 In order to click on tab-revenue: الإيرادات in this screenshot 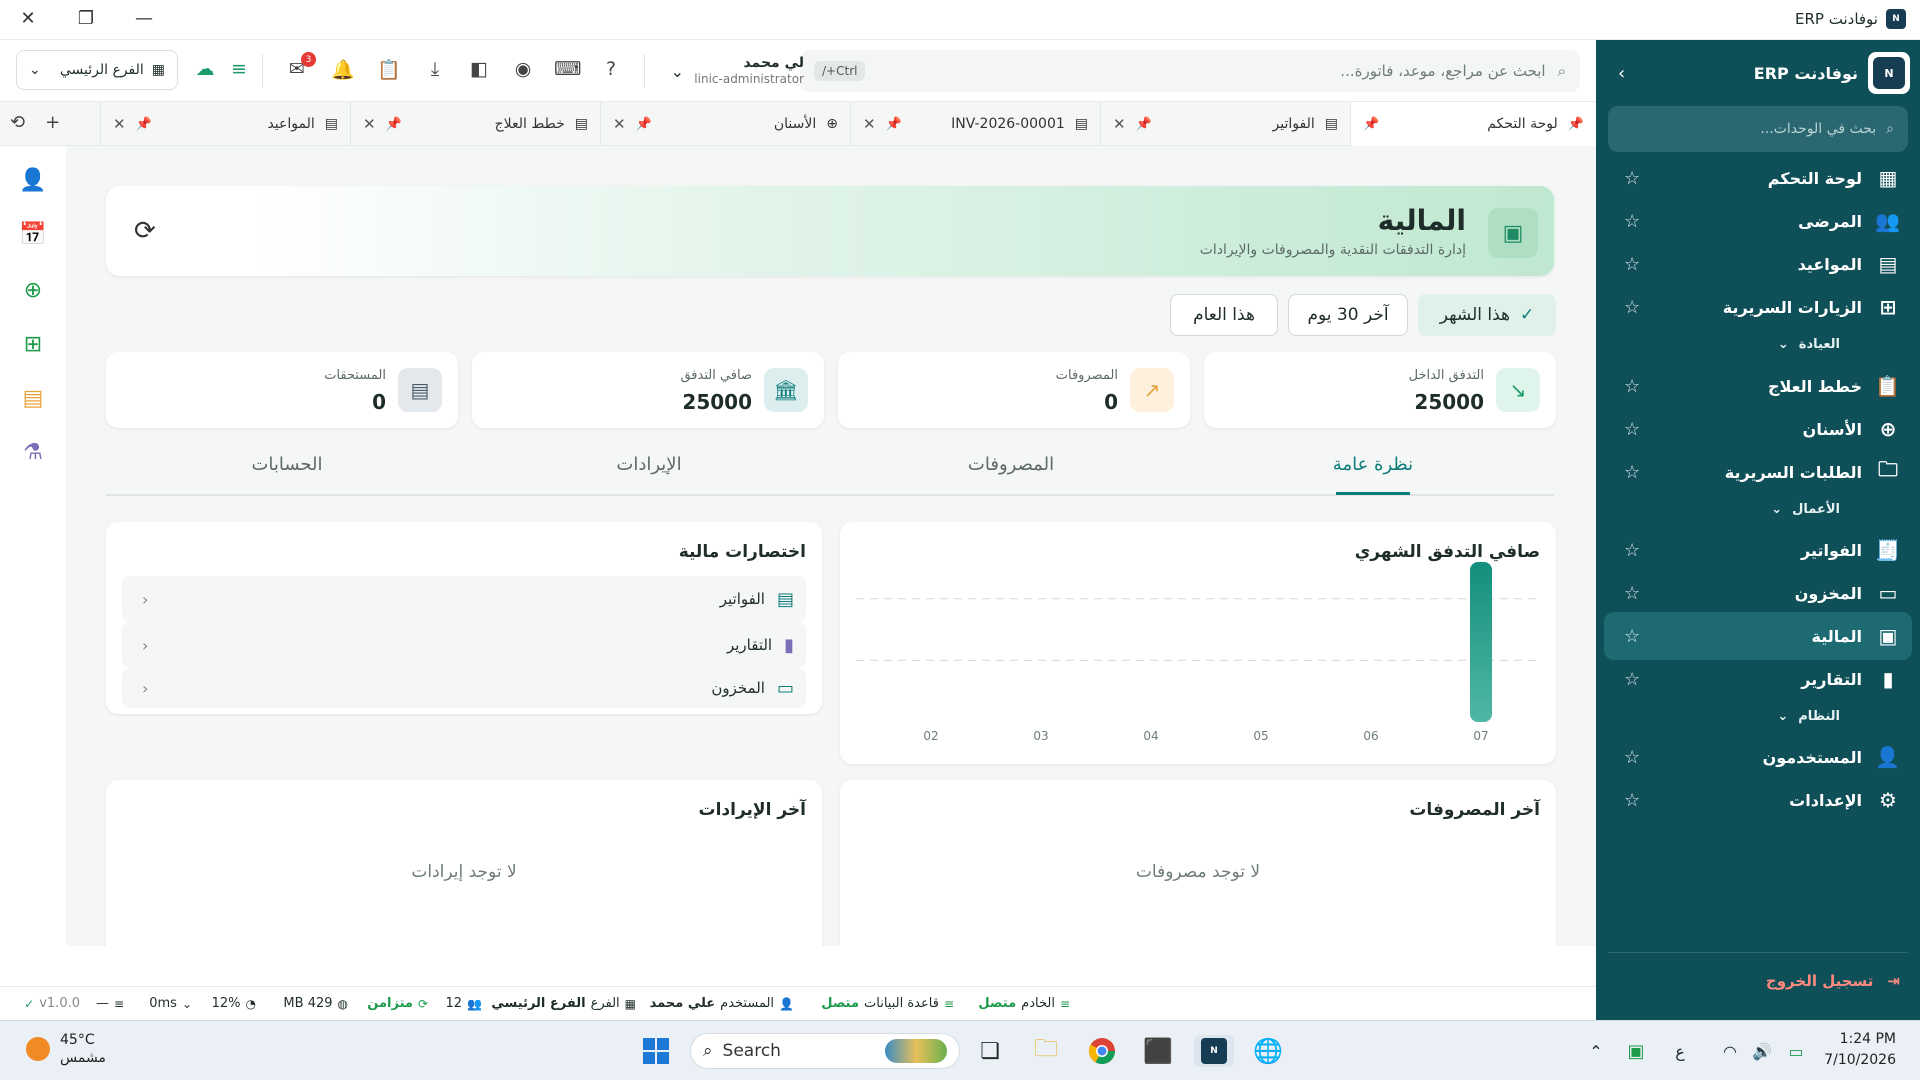, I will do `click(649, 464)`.